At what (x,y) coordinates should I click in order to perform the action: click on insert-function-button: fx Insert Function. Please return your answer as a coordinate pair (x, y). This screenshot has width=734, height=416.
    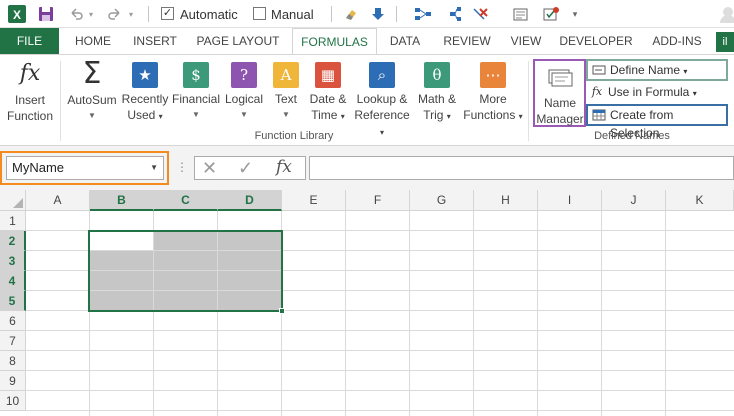
    Looking at the image, I should click on (30, 91).